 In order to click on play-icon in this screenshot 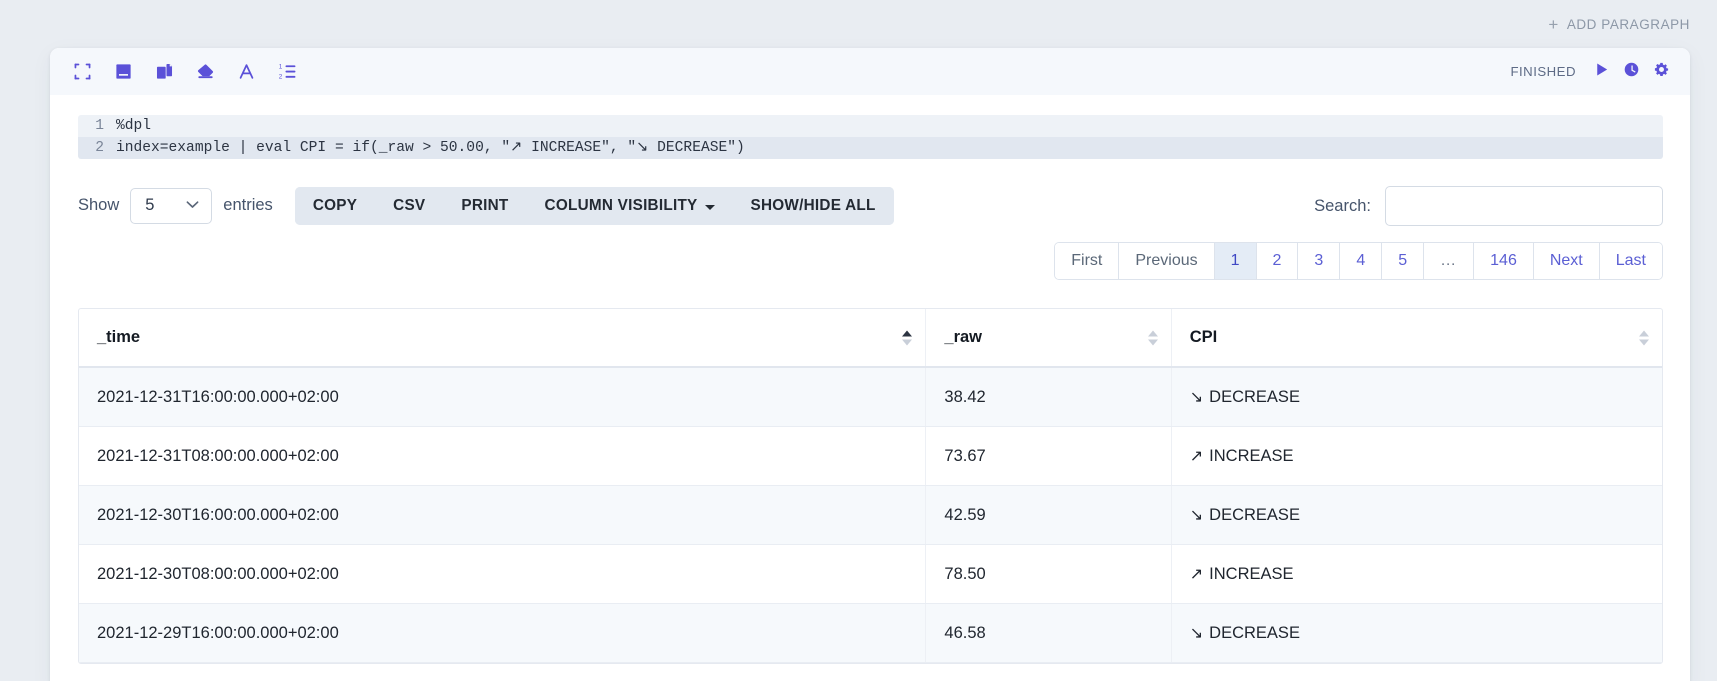, I will do `click(1601, 72)`.